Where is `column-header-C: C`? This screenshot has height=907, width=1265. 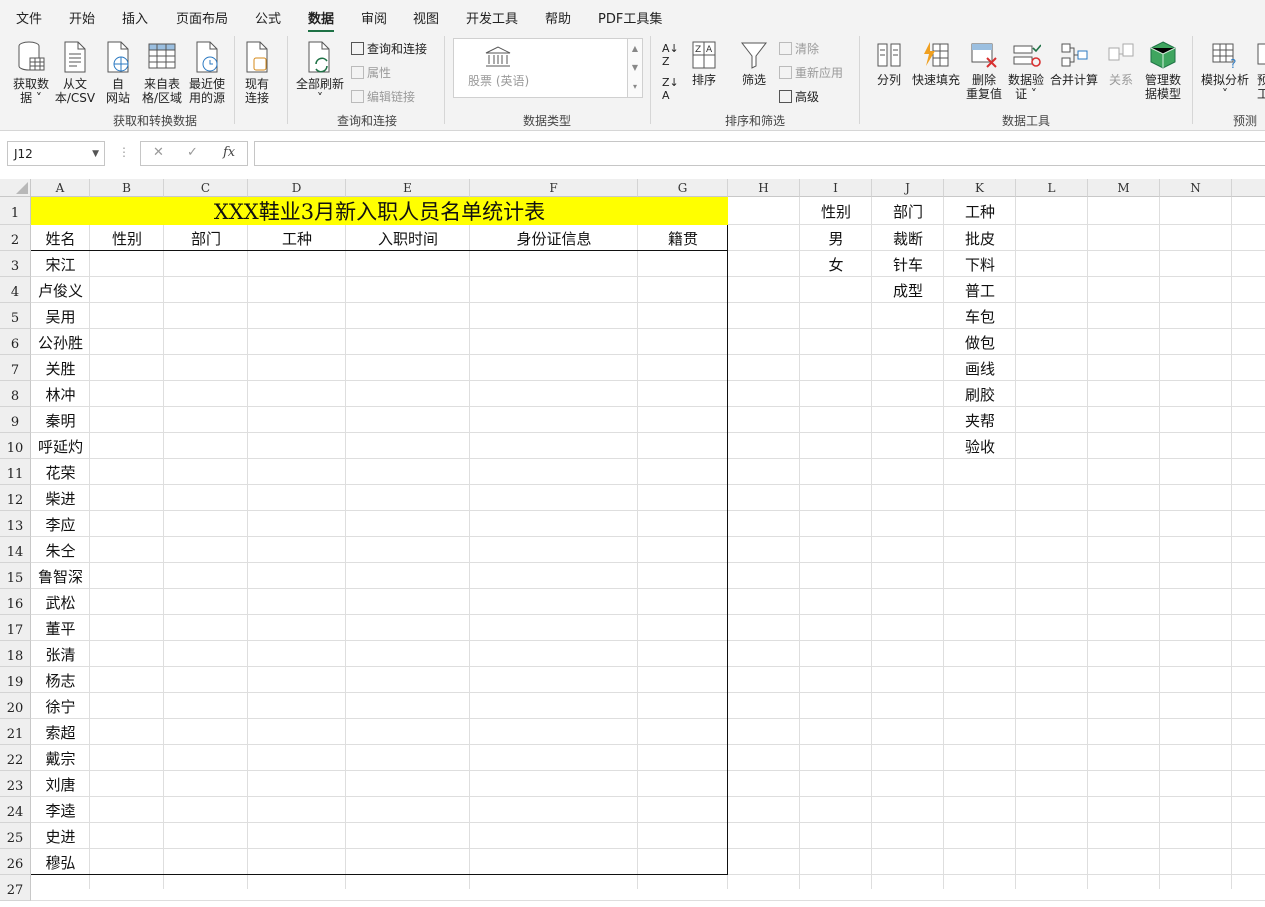
column-header-C: C is located at coordinates (206, 188).